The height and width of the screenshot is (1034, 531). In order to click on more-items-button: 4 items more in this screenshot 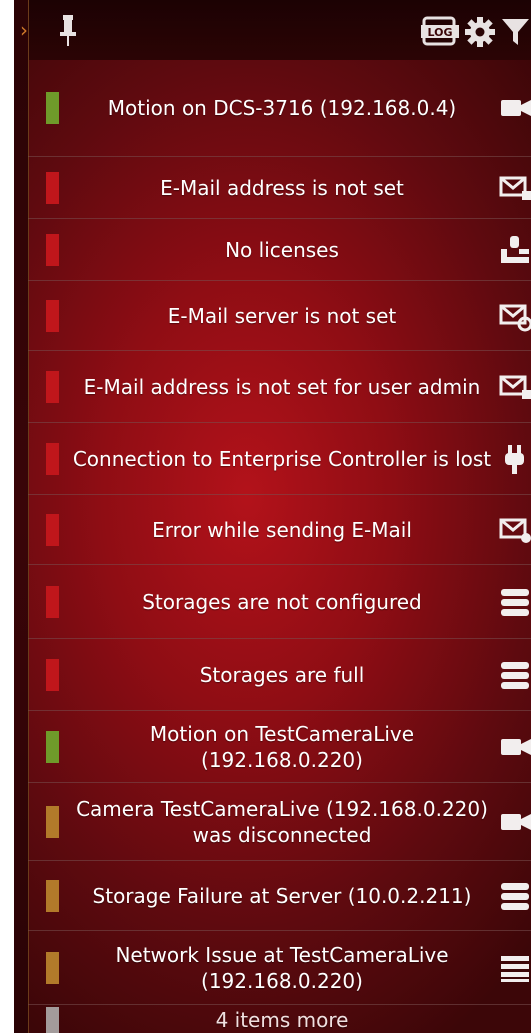, I will do `click(279, 1019)`.